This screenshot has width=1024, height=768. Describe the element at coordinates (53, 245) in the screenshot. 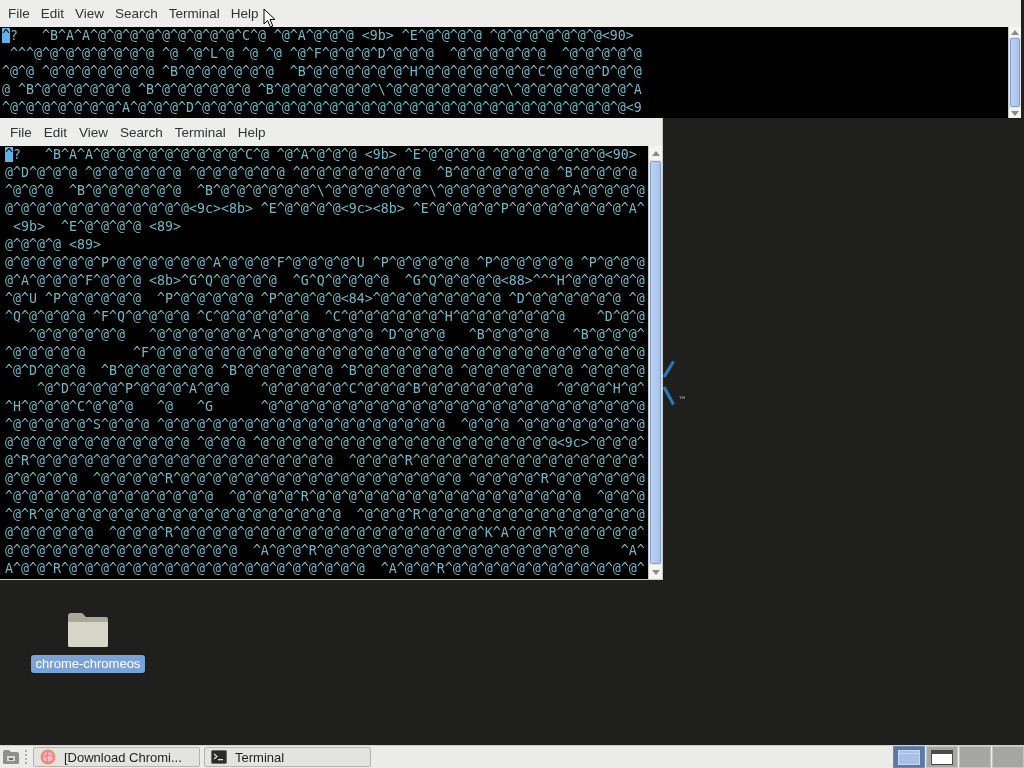

I see `terminal-line: @^@^@^@ <89>` at that location.